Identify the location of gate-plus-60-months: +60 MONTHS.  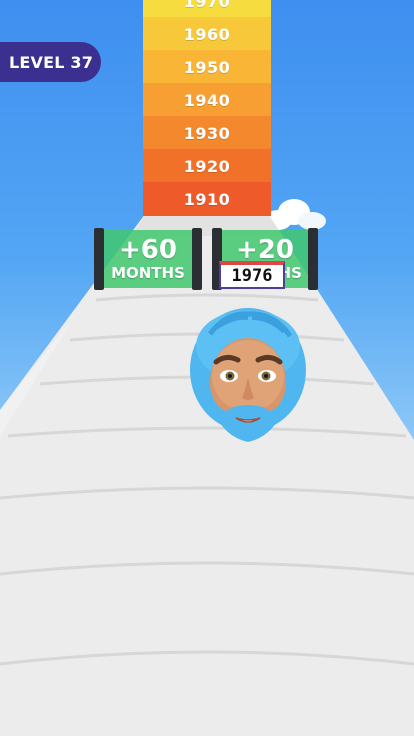
(148, 259).